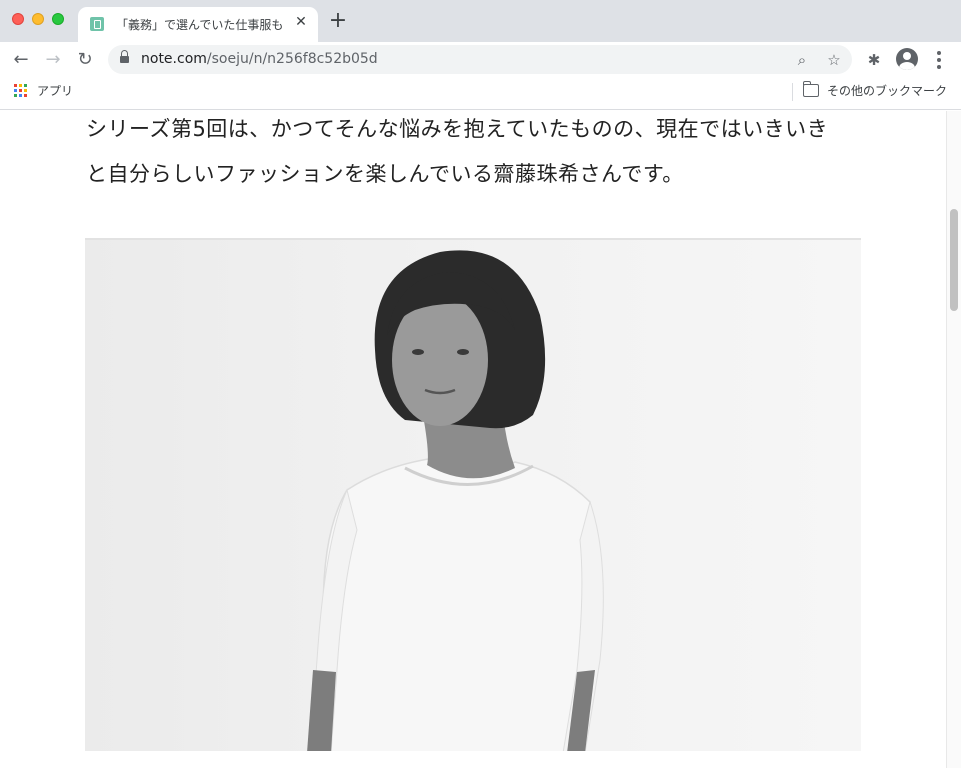 The image size is (961, 768). Describe the element at coordinates (939, 60) in the screenshot. I see `browser-menu-icon` at that location.